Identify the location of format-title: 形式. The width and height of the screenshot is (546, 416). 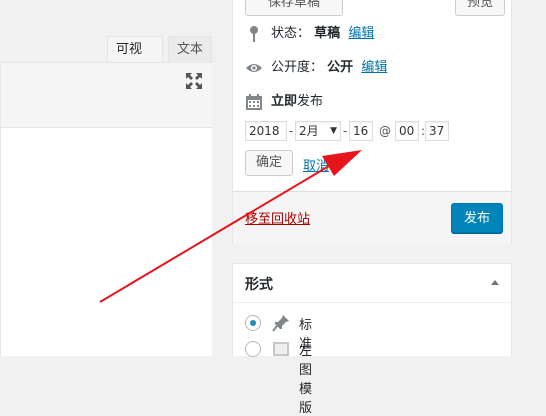
(259, 285).